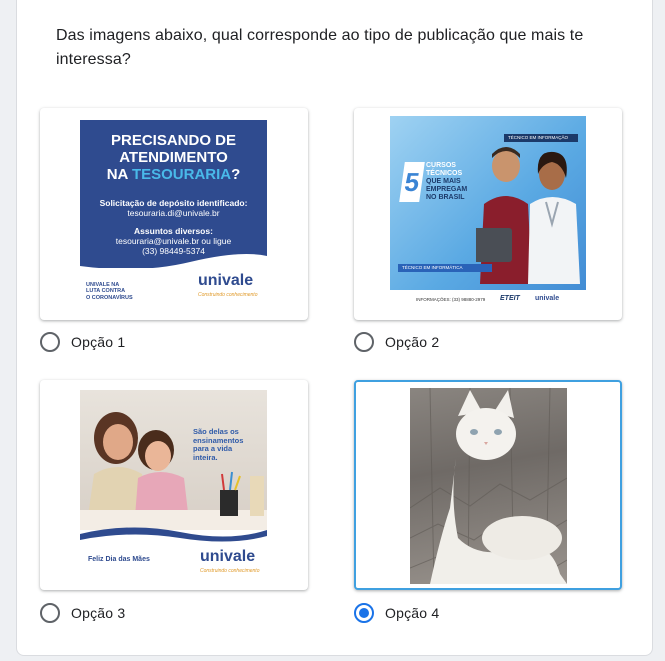 Image resolution: width=665 pixels, height=661 pixels. I want to click on option-1-label: Opção 1, so click(98, 342).